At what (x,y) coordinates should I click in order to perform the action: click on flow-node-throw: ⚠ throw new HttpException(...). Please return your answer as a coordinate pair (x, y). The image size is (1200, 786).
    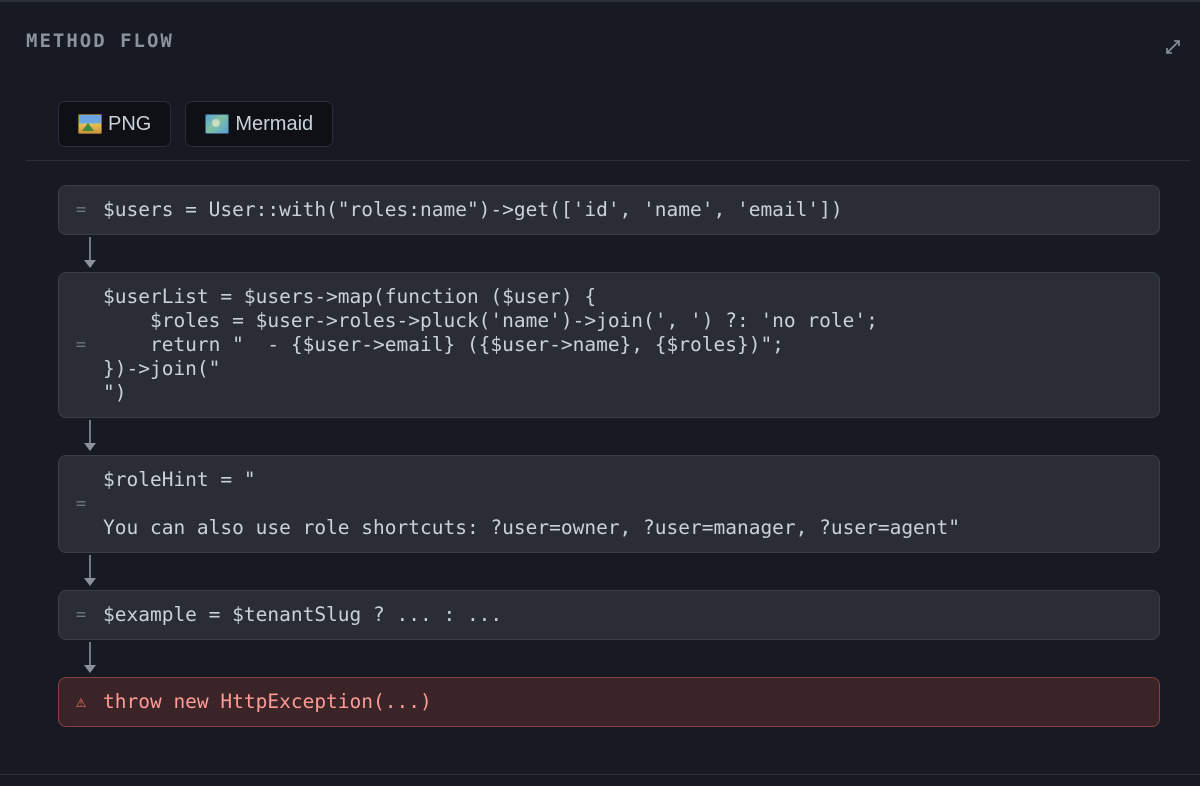
    Looking at the image, I should click on (609, 702).